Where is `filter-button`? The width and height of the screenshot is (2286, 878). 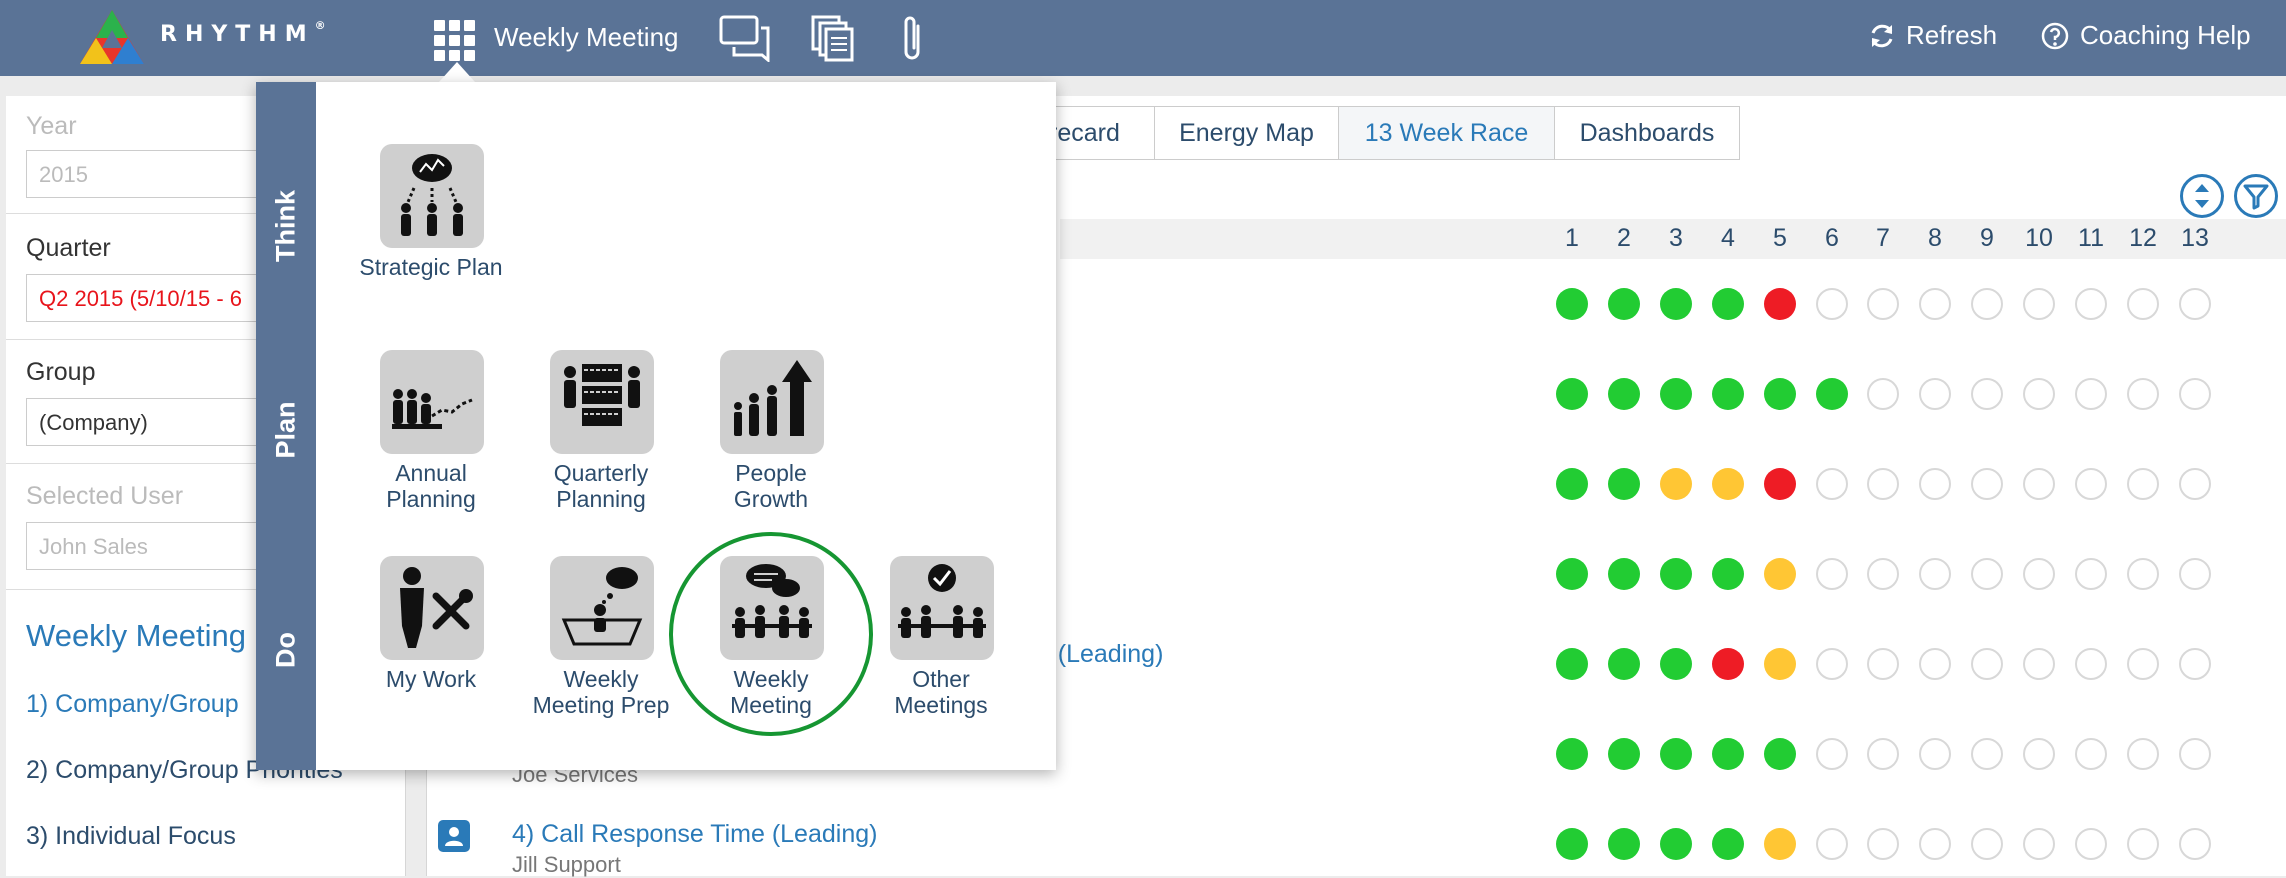 filter-button is located at coordinates (2256, 196).